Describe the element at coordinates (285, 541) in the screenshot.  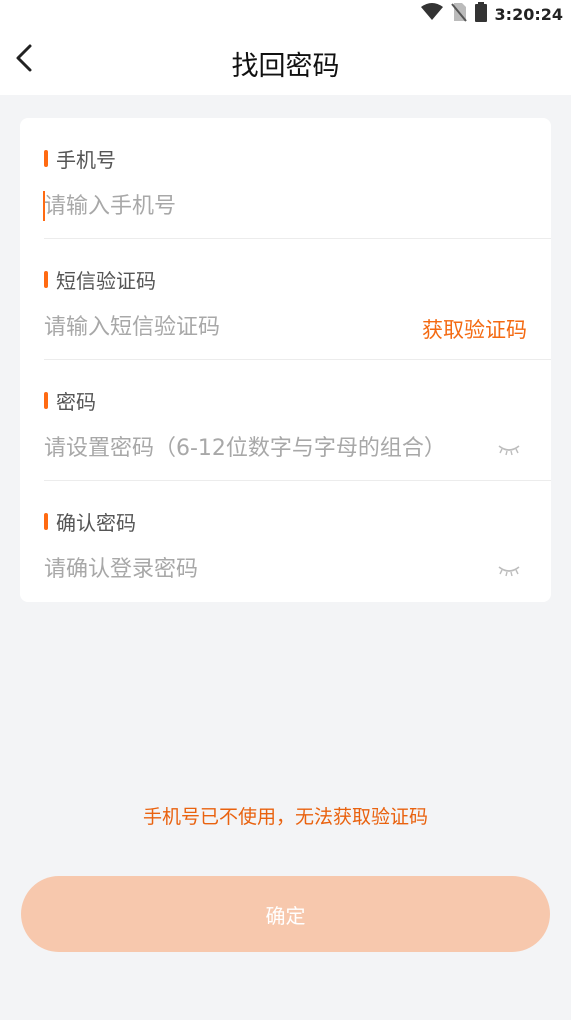
I see `confirm-password-field-group: 确认密码` at that location.